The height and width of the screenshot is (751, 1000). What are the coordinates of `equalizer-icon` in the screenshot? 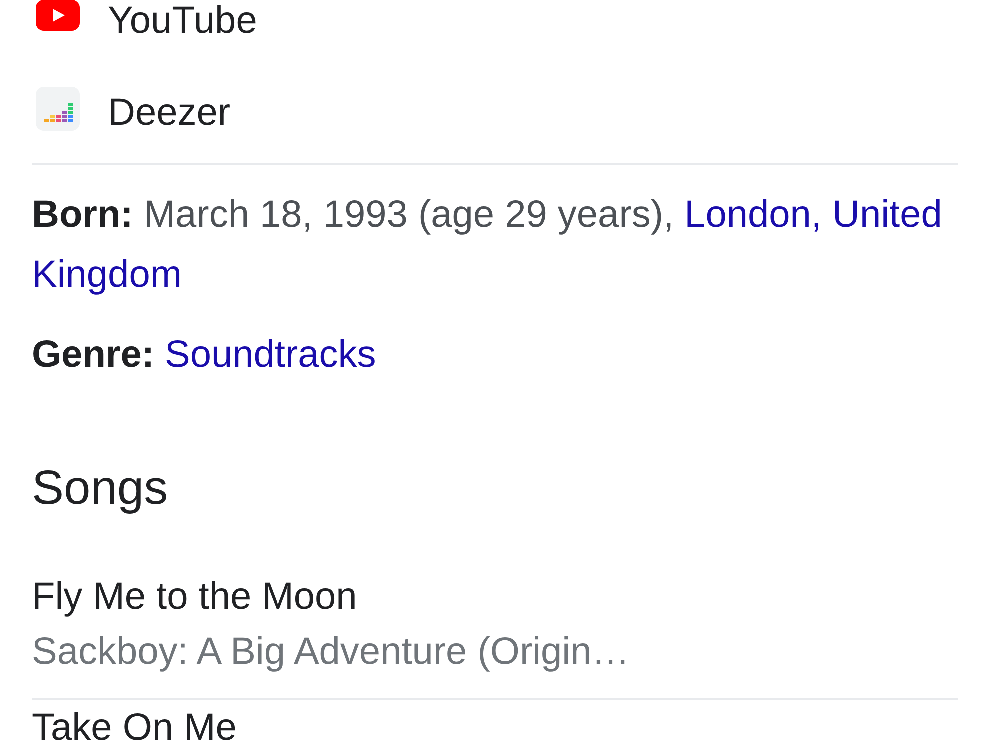 It's located at (58, 109).